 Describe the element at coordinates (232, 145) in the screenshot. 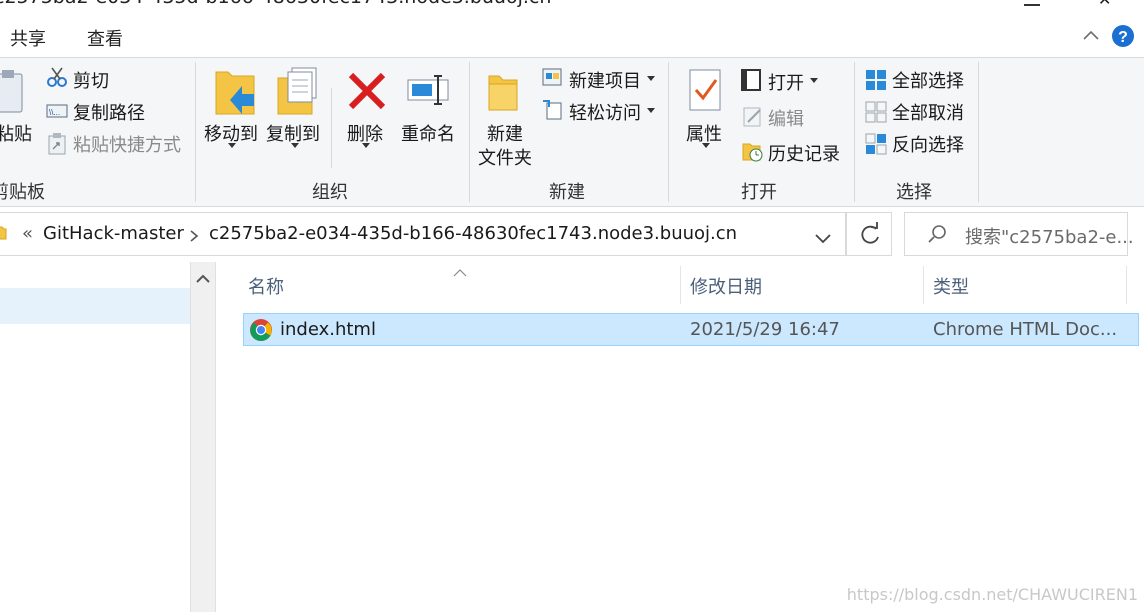

I see `move-to-dropdown-icon` at that location.